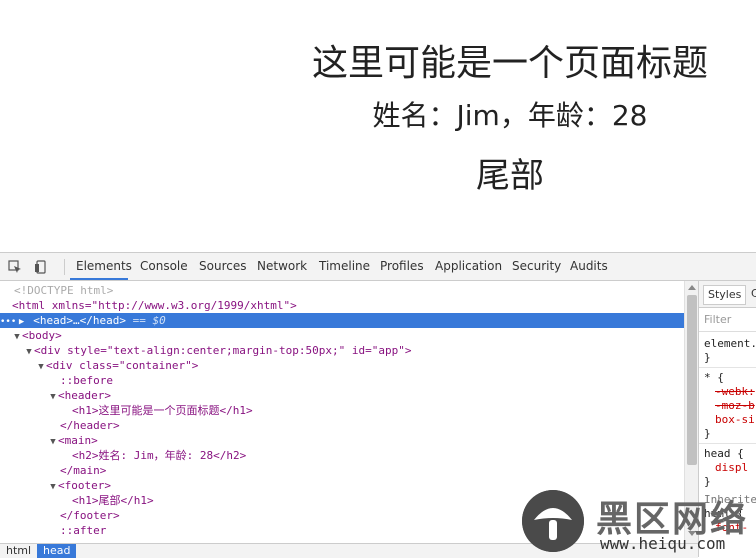  Describe the element at coordinates (64, 290) in the screenshot. I see `doctype-text: <!DOCTYPE html>` at that location.